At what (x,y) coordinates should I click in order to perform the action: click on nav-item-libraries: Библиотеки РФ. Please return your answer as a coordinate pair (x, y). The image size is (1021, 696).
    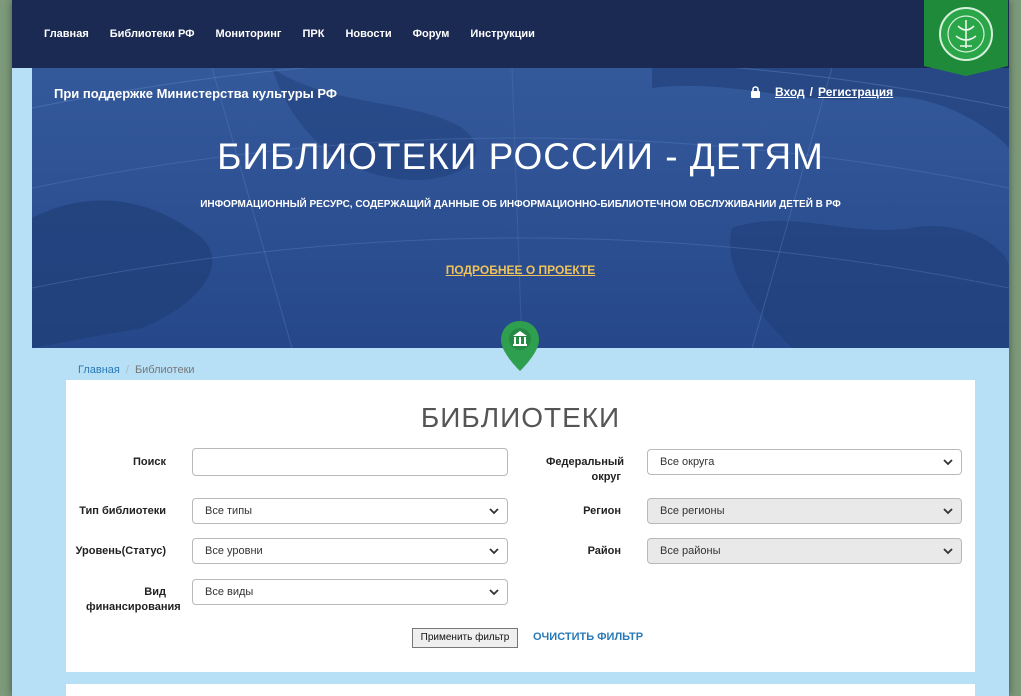
    Looking at the image, I should click on (152, 34).